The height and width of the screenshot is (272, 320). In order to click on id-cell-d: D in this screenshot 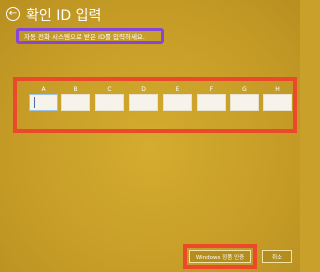, I will do `click(143, 98)`.